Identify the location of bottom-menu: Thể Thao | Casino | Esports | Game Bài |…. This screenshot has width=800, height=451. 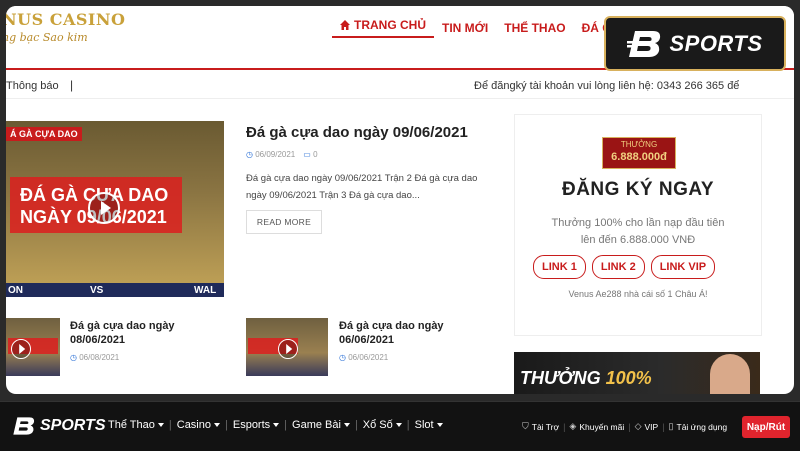
(275, 425).